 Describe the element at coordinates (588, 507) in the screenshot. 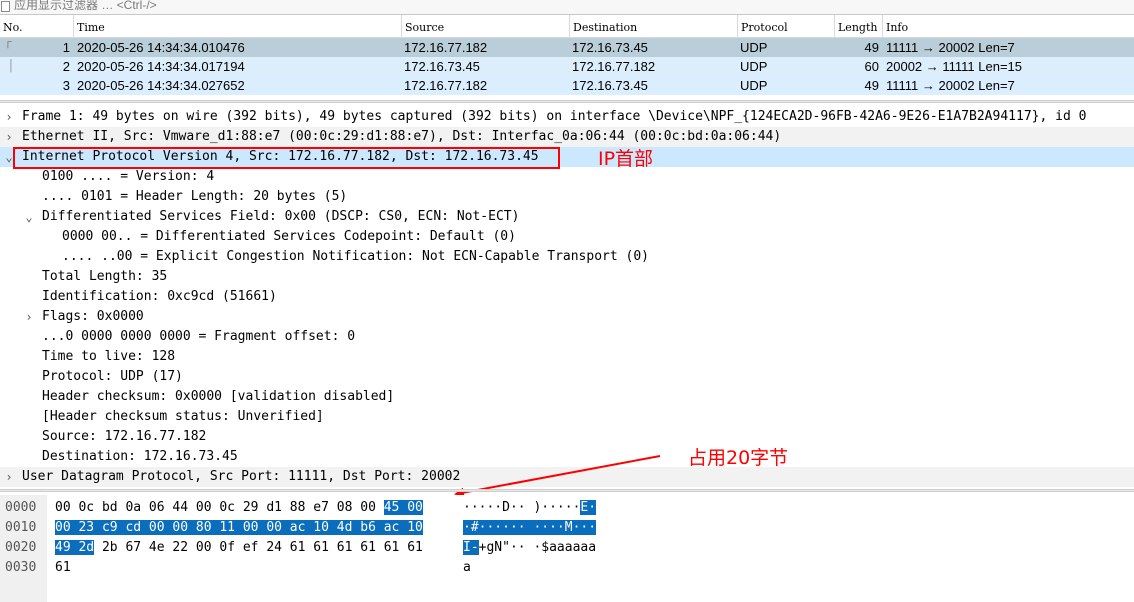

I see `hex-ascii-highlighted: E·` at that location.